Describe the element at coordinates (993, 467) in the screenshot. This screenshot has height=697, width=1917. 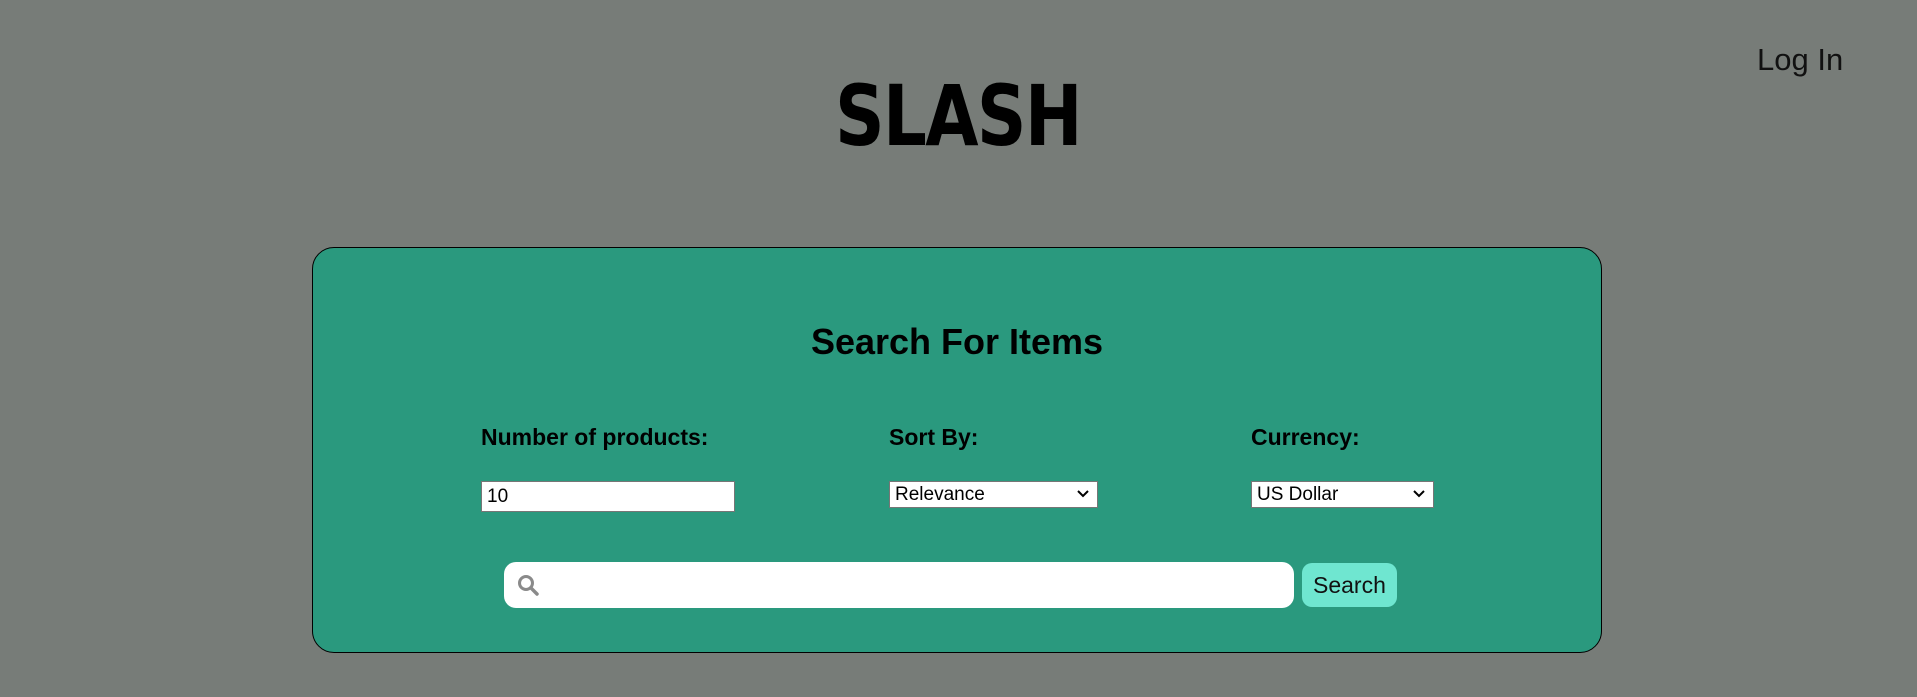
I see `sort-field: Sort By: Relevance` at that location.